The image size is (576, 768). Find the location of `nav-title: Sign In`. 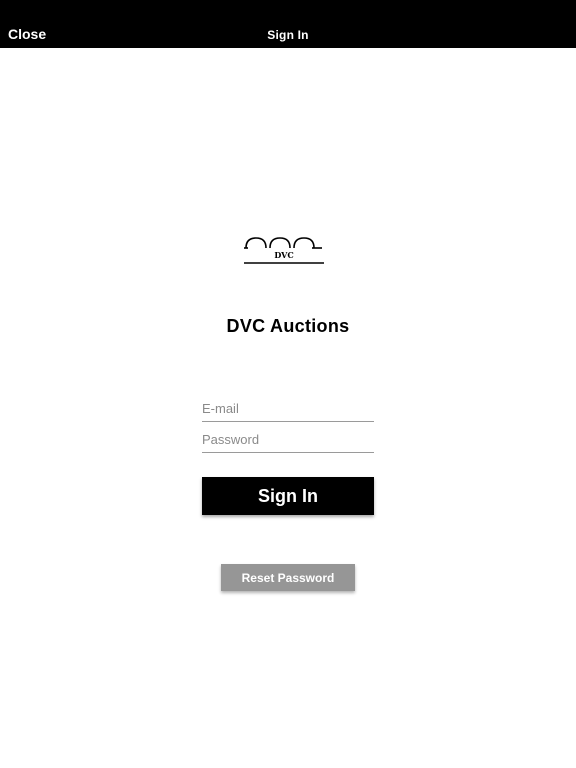

nav-title: Sign In is located at coordinates (288, 35).